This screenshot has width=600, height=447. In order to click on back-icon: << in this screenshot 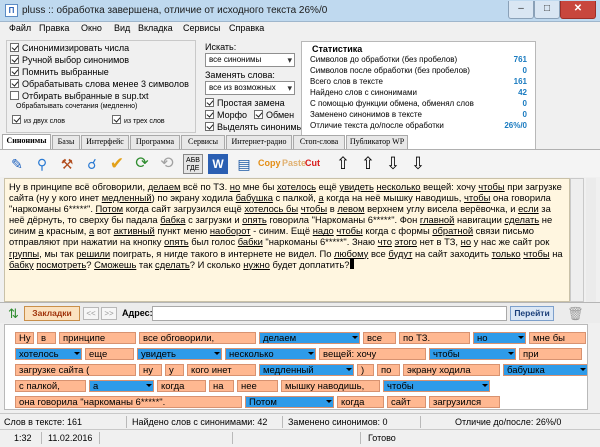, I will do `click(91, 313)`.